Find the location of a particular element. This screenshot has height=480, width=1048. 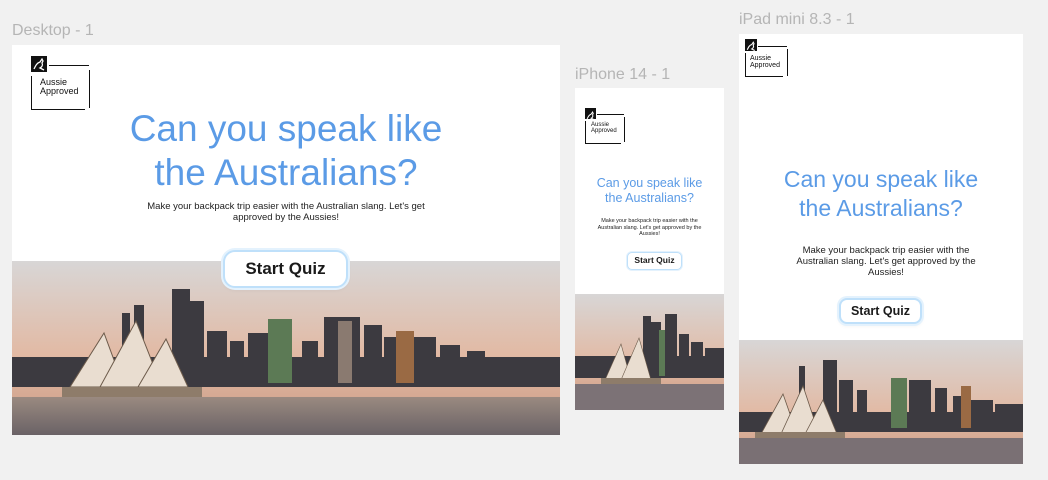

iphone-frame-label: iPhone 14 - 1 is located at coordinates (623, 74).